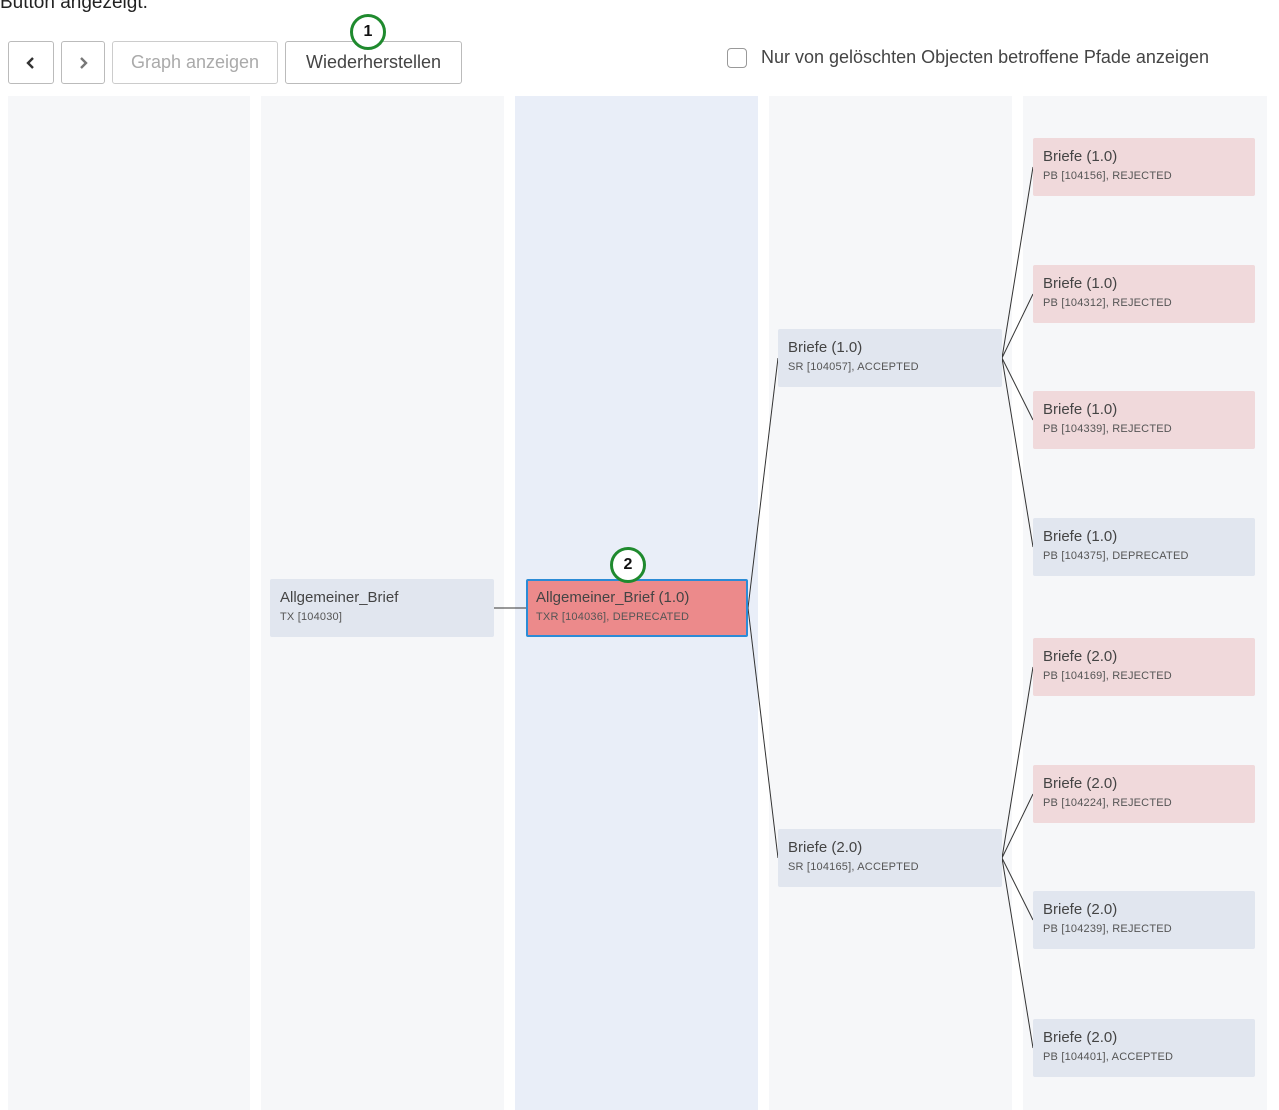 The height and width of the screenshot is (1110, 1279). Describe the element at coordinates (1107, 929) in the screenshot. I see `node-subtitle: PB [104239], REJECTED` at that location.